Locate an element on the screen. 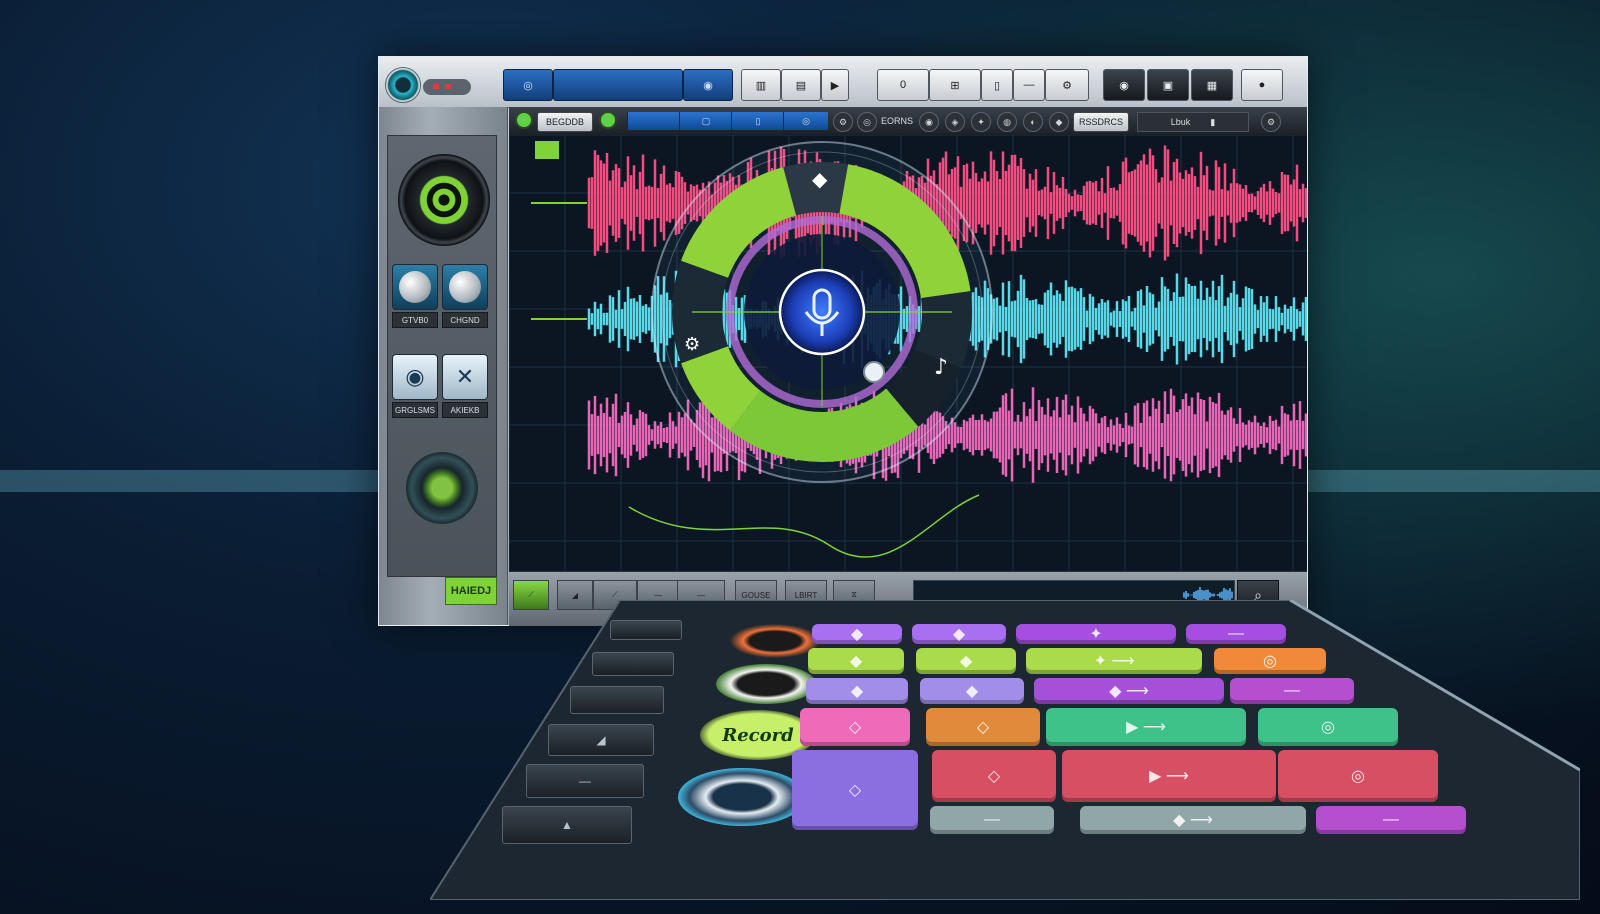 This screenshot has height=914, width=1600. close-button: ✕ is located at coordinates (465, 377).